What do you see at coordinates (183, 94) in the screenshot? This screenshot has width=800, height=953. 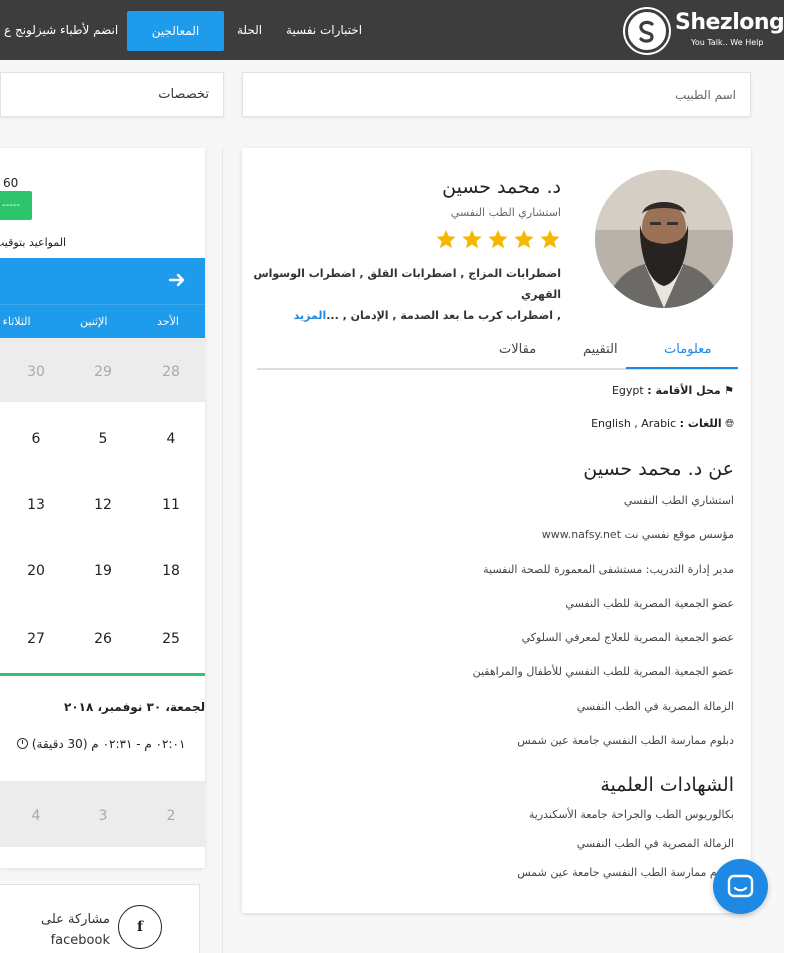 I see `specialty-label: تخصصات` at bounding box center [183, 94].